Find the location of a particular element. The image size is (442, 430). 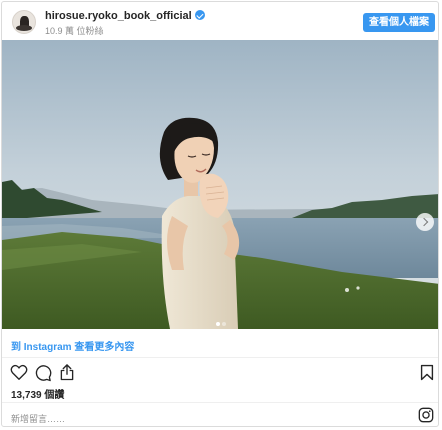

carousel-indicator is located at coordinates (220, 319).